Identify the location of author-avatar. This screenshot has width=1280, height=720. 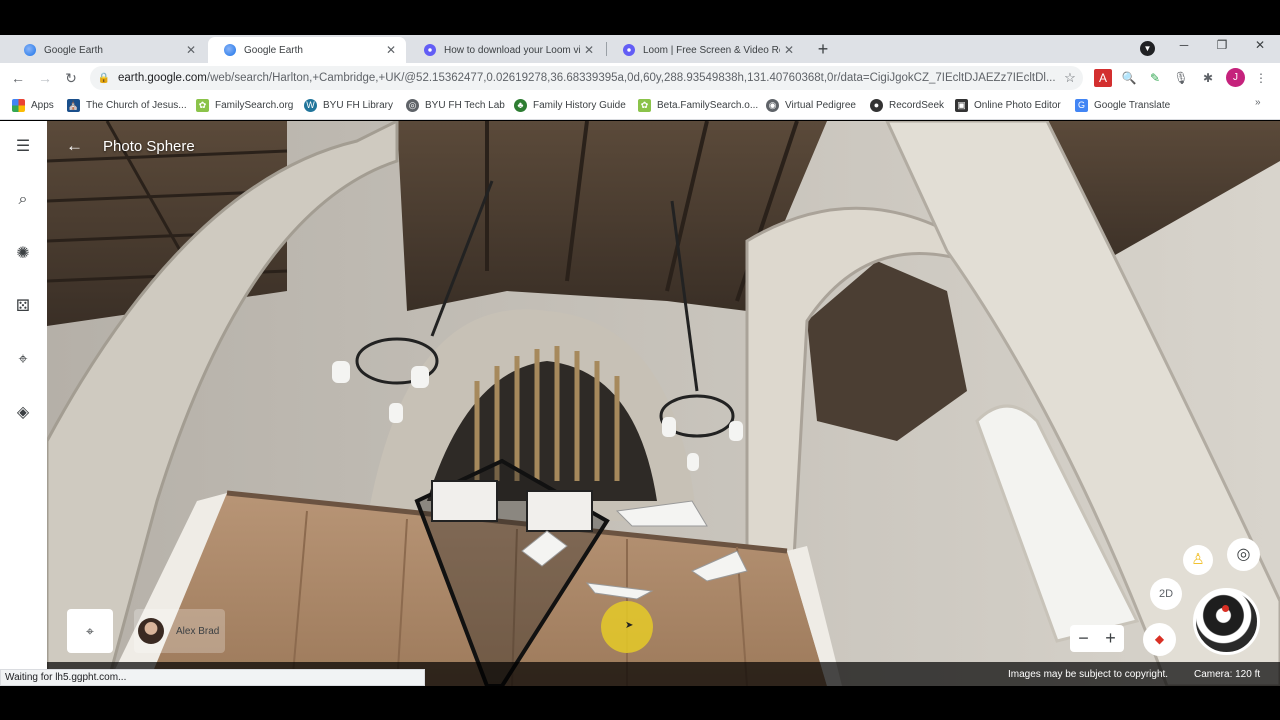
(151, 631).